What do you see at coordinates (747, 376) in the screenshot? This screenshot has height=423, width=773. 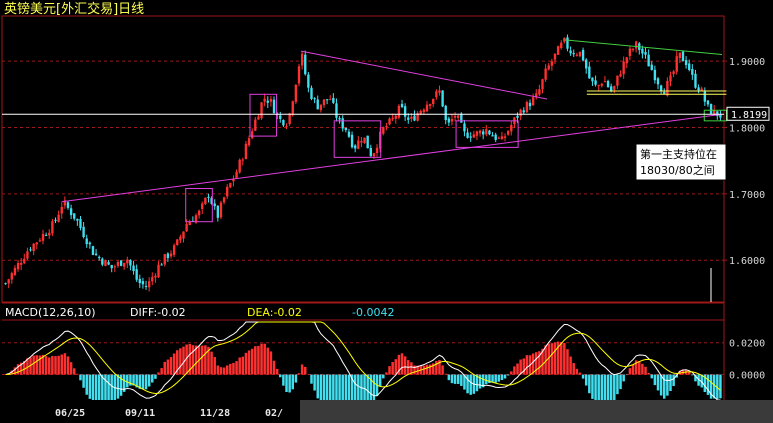 I see `macd-tick-label: 0.0000` at bounding box center [747, 376].